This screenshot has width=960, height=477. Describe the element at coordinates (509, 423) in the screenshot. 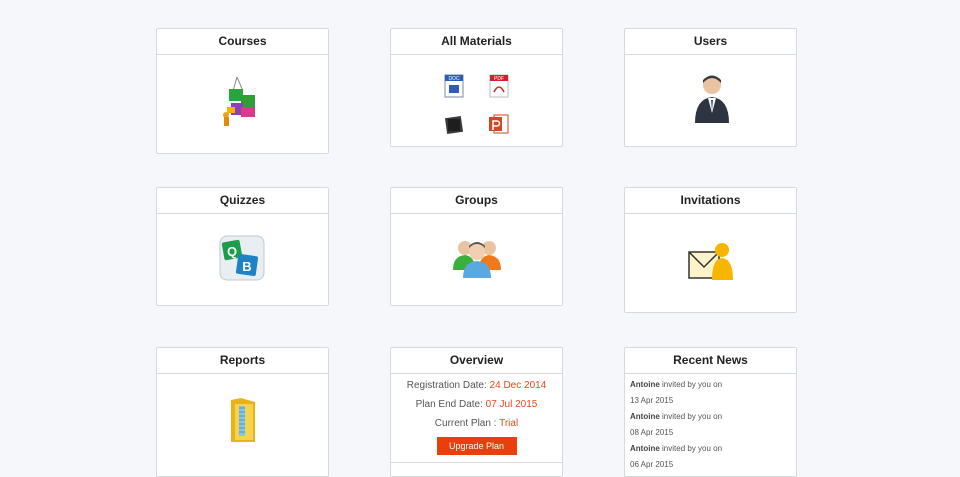

I see `current-plan-value: Trial` at that location.